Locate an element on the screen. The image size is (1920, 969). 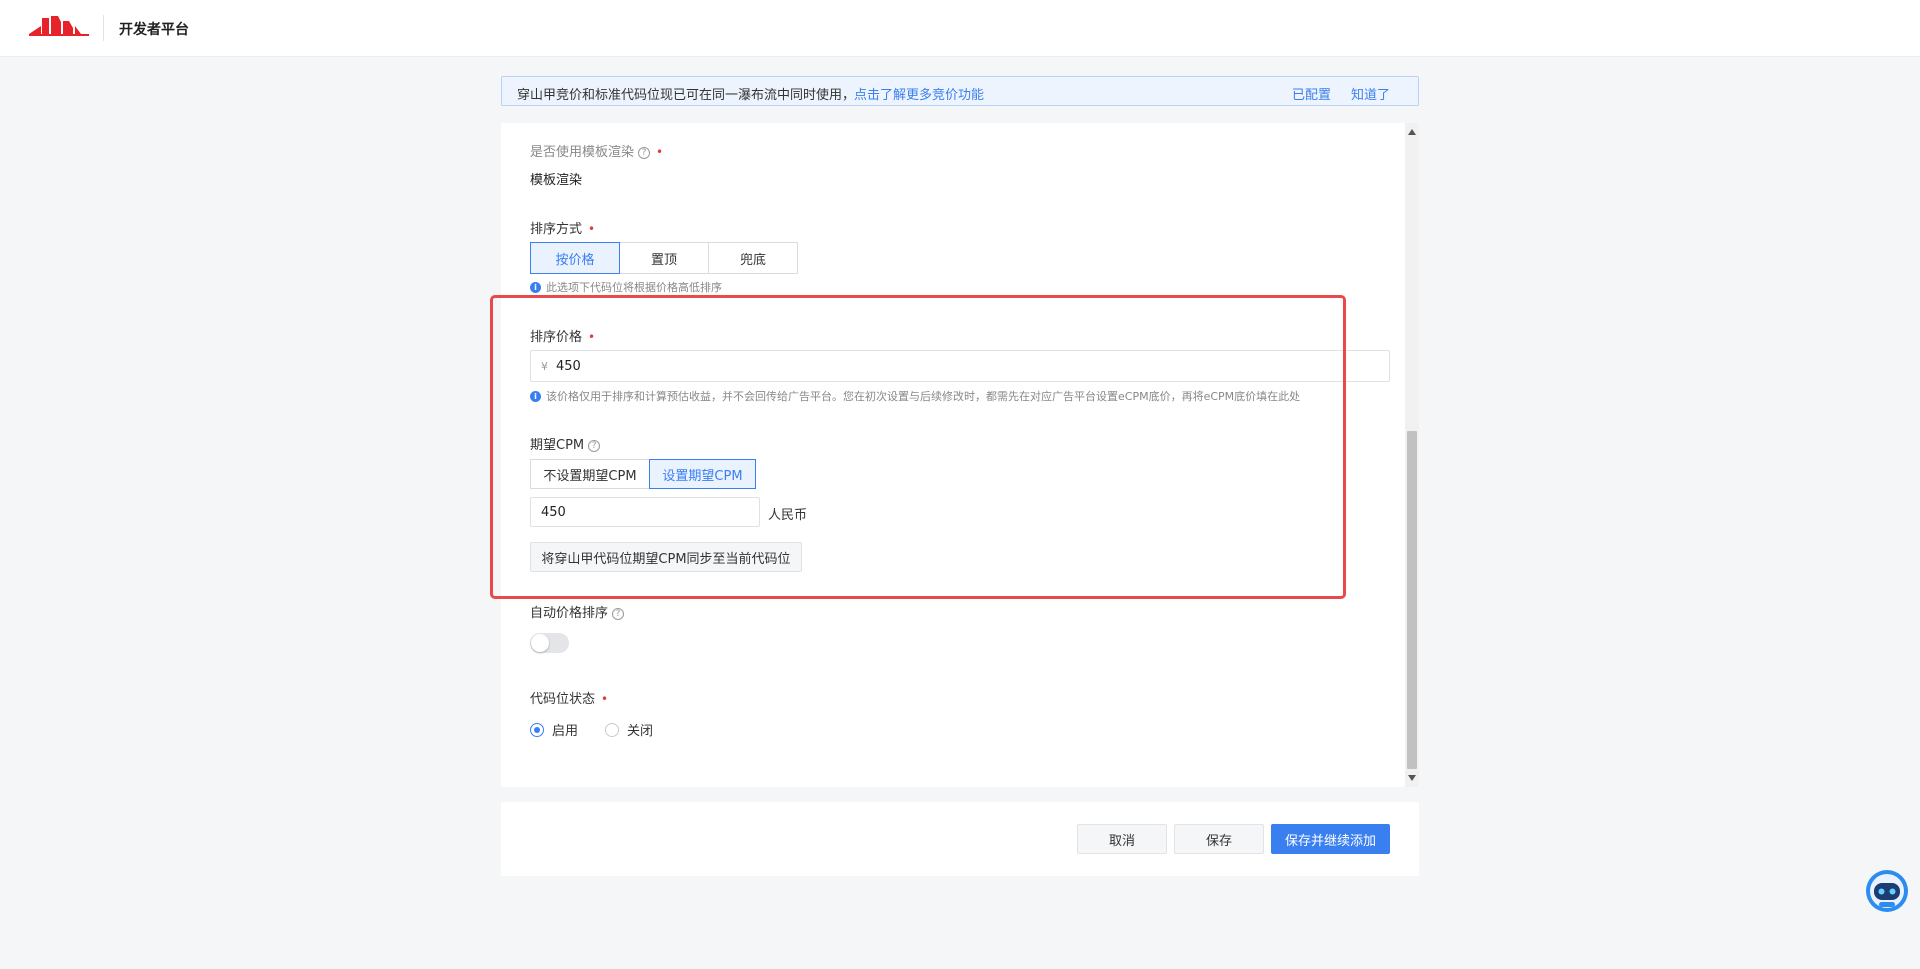
notice-text: 穿山甲竞价和标准代码位现已可在同一瀑布流中同时使用， is located at coordinates (686, 95).